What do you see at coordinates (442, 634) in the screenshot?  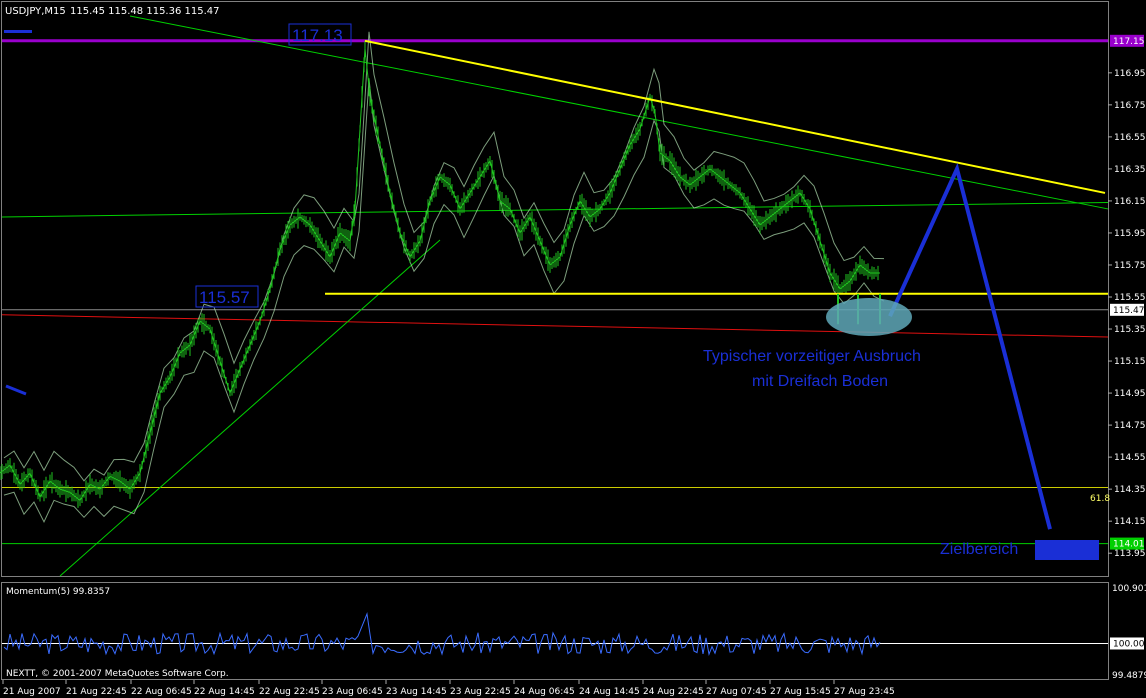 I see `momentum-line` at bounding box center [442, 634].